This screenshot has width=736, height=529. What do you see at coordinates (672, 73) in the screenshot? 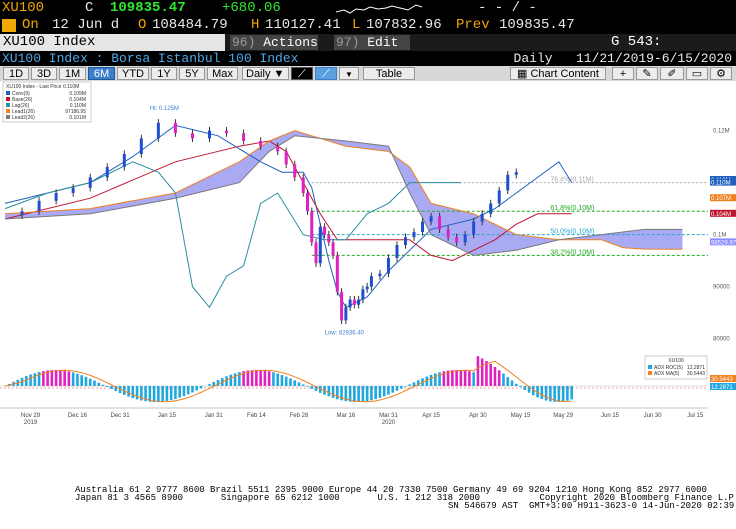
I see `edit-icon: ✐` at bounding box center [672, 73].